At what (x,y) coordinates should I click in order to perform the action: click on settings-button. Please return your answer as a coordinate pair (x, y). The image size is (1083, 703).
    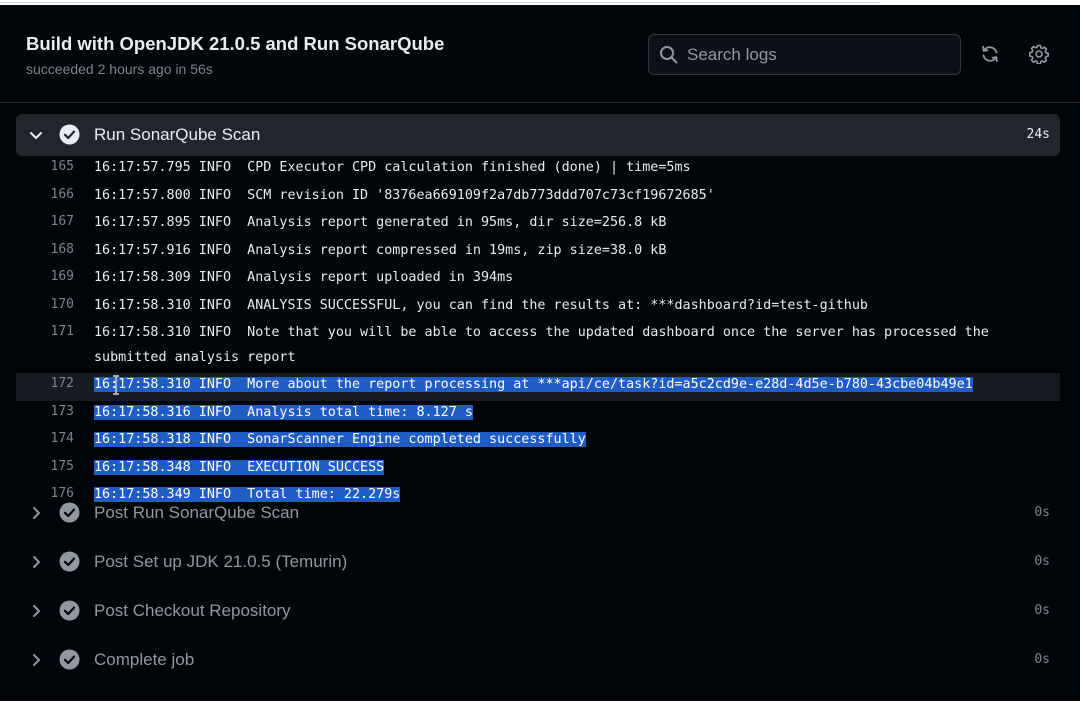
    Looking at the image, I should click on (1039, 54).